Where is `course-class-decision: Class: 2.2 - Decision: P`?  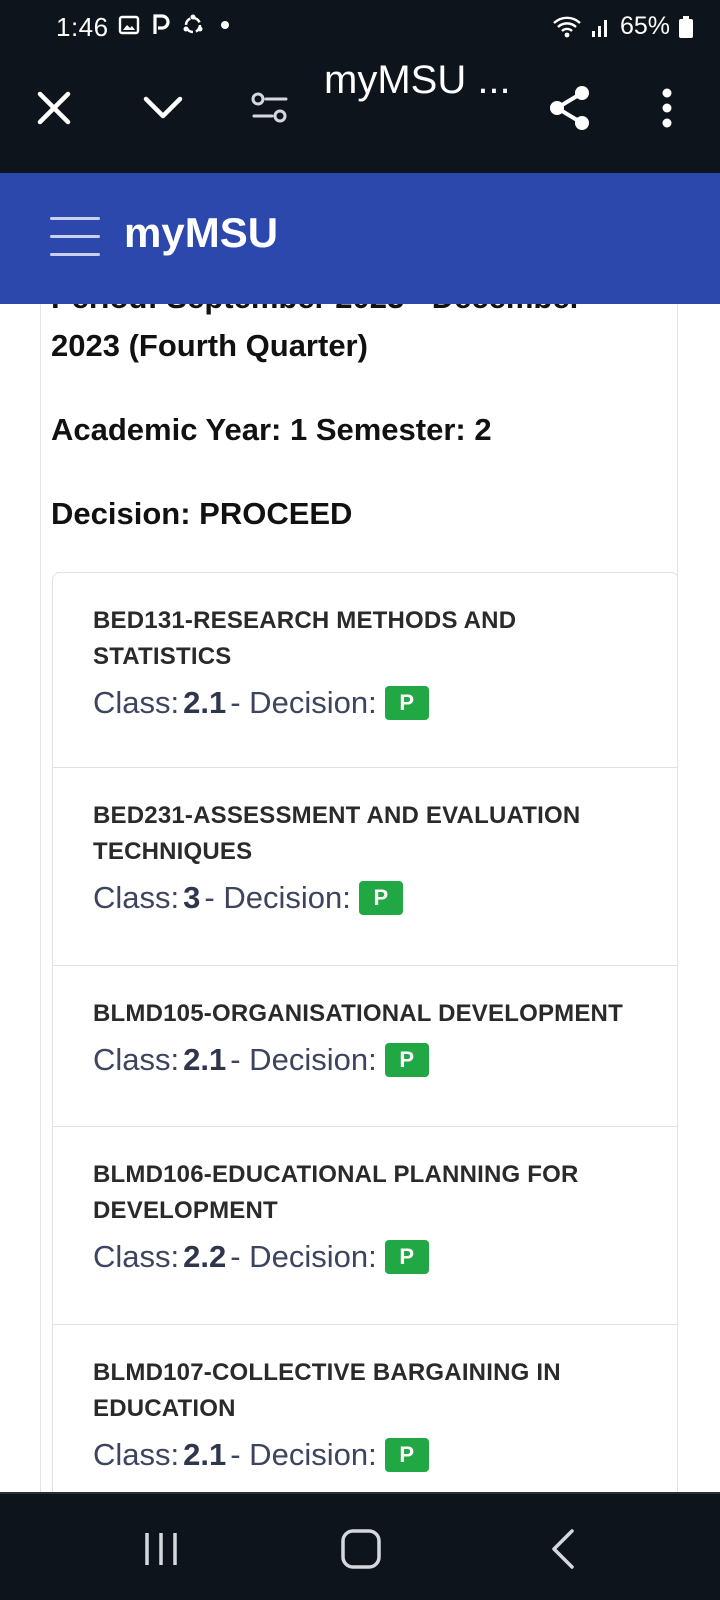
course-class-decision: Class: 2.2 - Decision: P is located at coordinates (370, 1257).